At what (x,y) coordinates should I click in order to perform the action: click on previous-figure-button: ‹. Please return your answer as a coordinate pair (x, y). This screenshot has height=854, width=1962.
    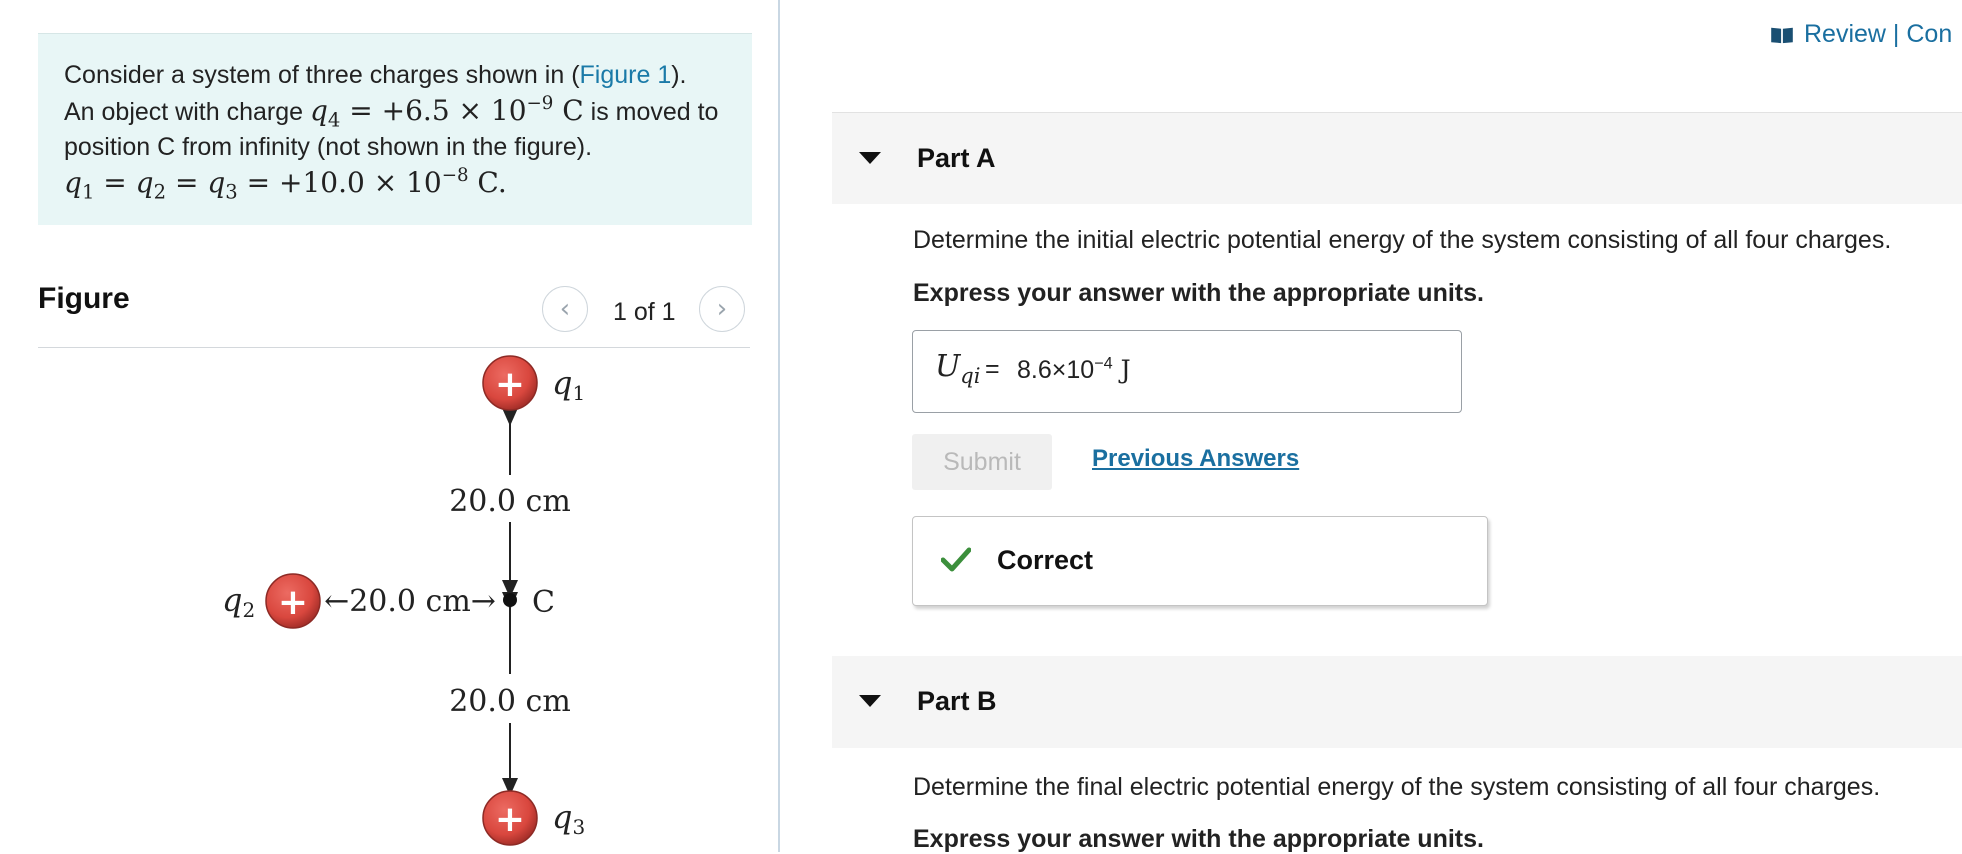
    Looking at the image, I should click on (565, 309).